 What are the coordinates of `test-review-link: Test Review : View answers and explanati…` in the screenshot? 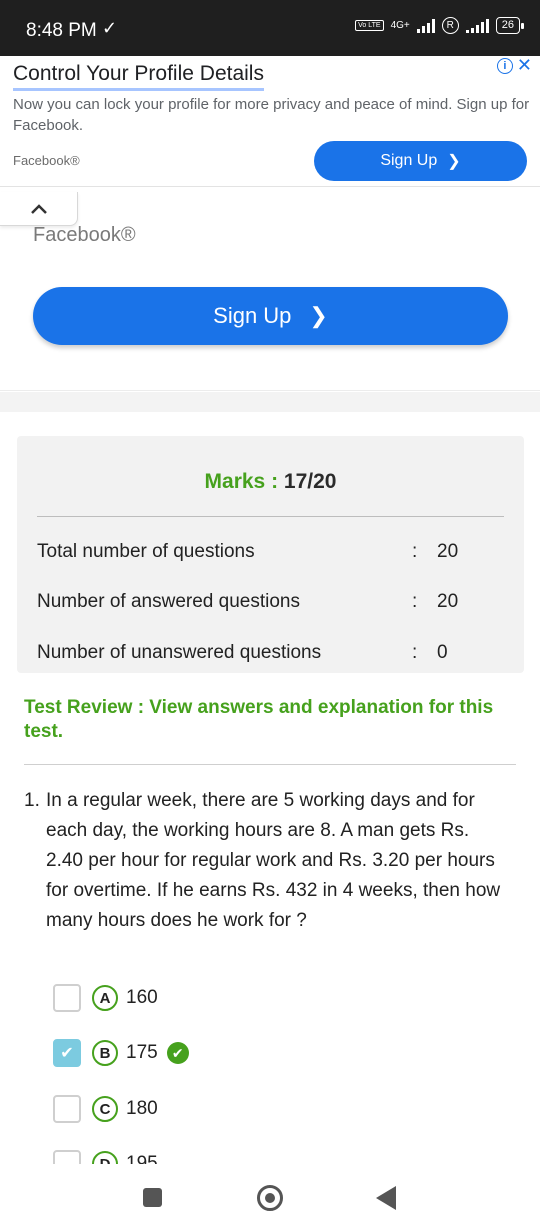 It's located at (269, 720).